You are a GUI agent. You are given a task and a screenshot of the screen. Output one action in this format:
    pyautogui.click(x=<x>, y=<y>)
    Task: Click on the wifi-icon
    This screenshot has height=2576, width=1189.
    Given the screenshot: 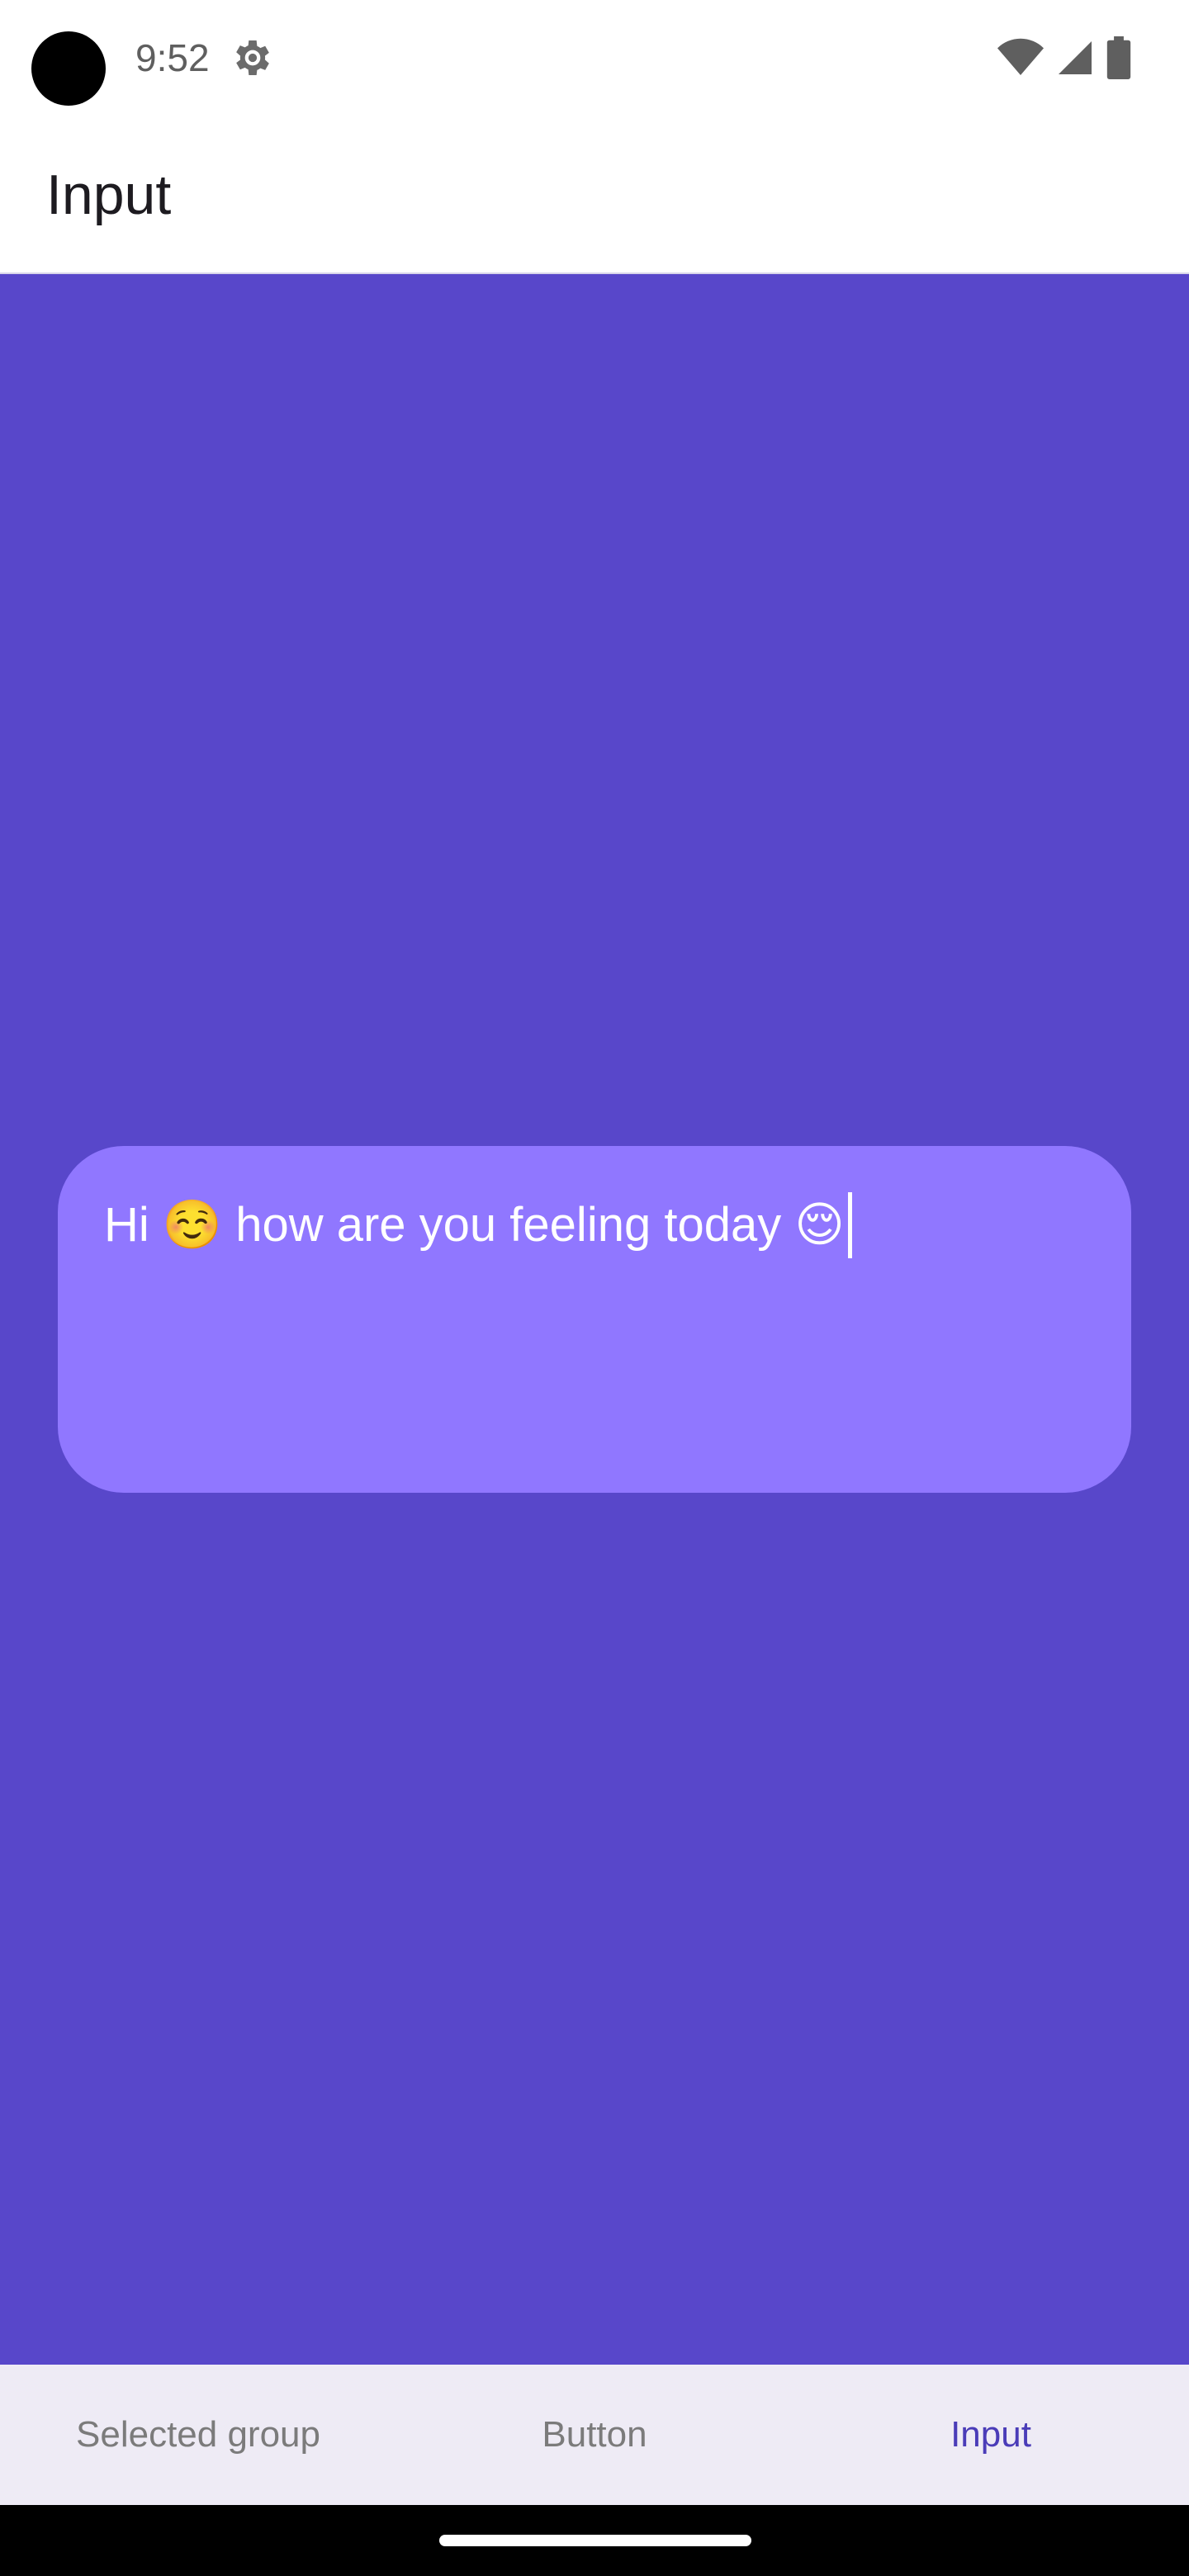 What is the action you would take?
    pyautogui.click(x=1020, y=56)
    